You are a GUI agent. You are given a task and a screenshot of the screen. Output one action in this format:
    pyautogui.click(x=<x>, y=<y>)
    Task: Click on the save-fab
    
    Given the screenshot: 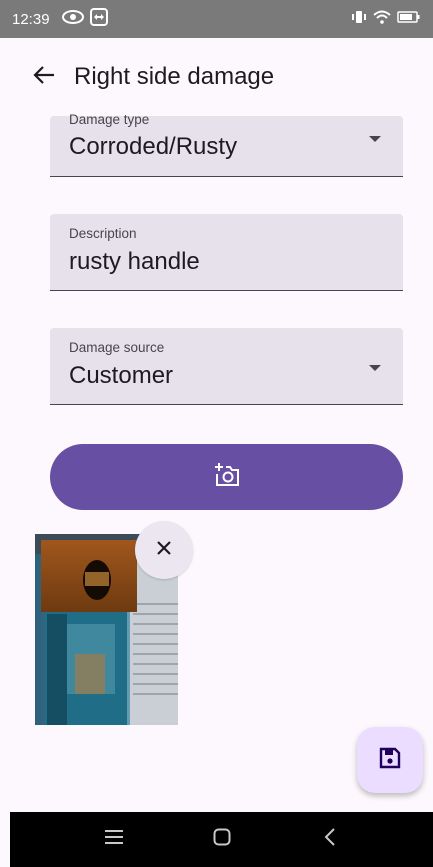 What is the action you would take?
    pyautogui.click(x=390, y=760)
    